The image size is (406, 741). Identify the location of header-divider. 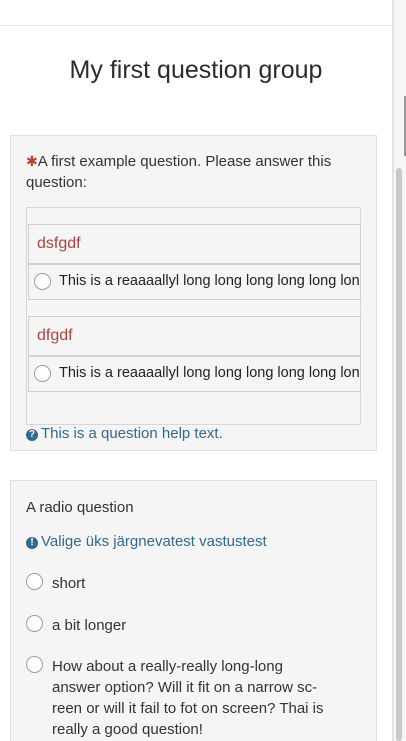
(196, 25).